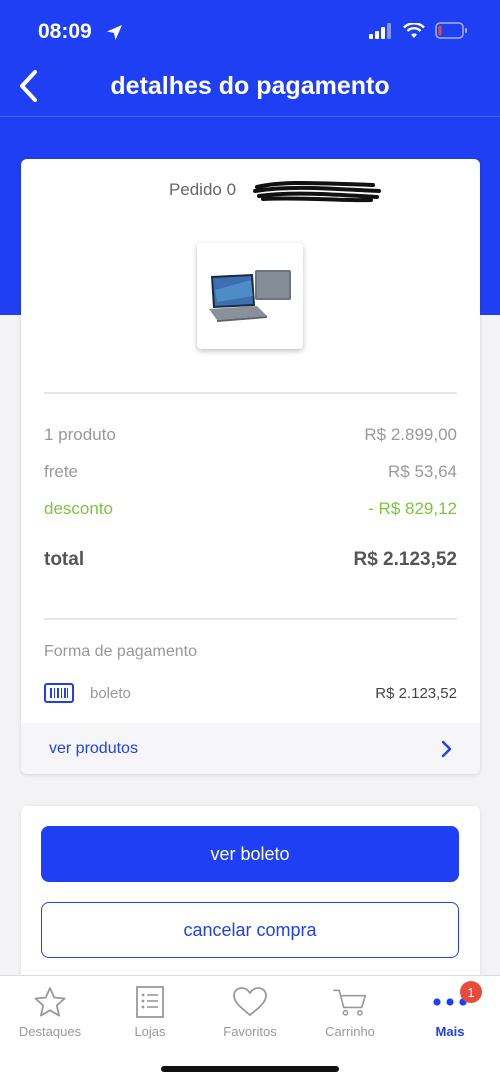 This screenshot has height=1082, width=500. I want to click on chevron-right-icon, so click(446, 748).